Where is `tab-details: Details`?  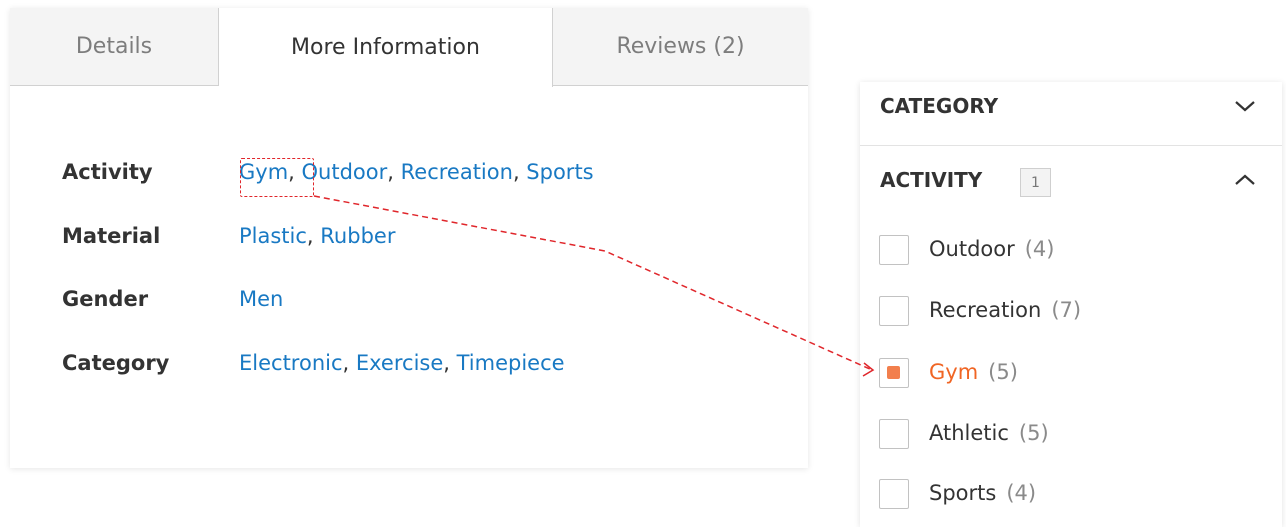
tab-details: Details is located at coordinates (114, 47).